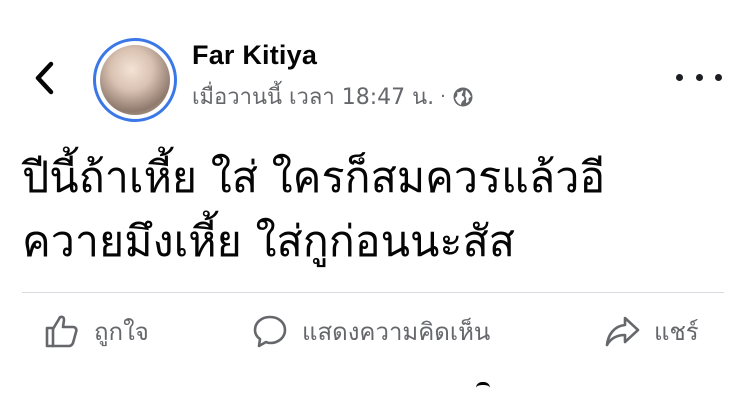 This screenshot has width=746, height=395. I want to click on post-timestamp: เมื่อวานนี้ เวลา 18:47 น., so click(313, 96).